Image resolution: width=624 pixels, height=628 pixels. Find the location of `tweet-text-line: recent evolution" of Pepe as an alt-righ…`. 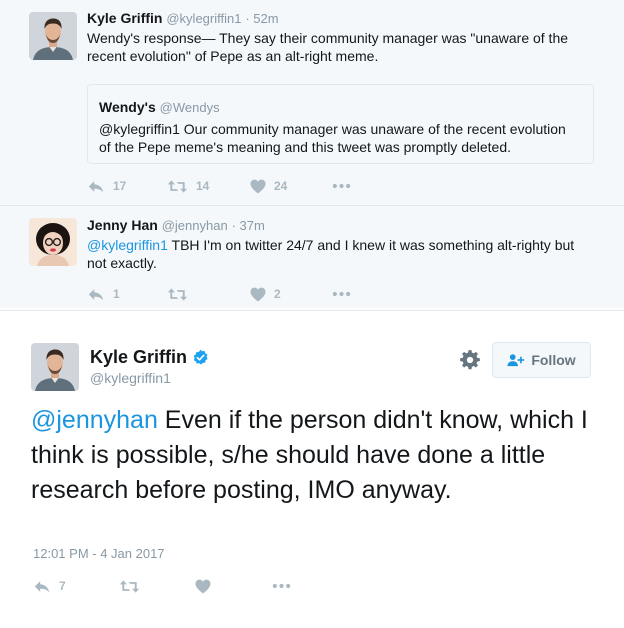

tweet-text-line: recent evolution" of Pepe as an alt-righ… is located at coordinates (233, 56).